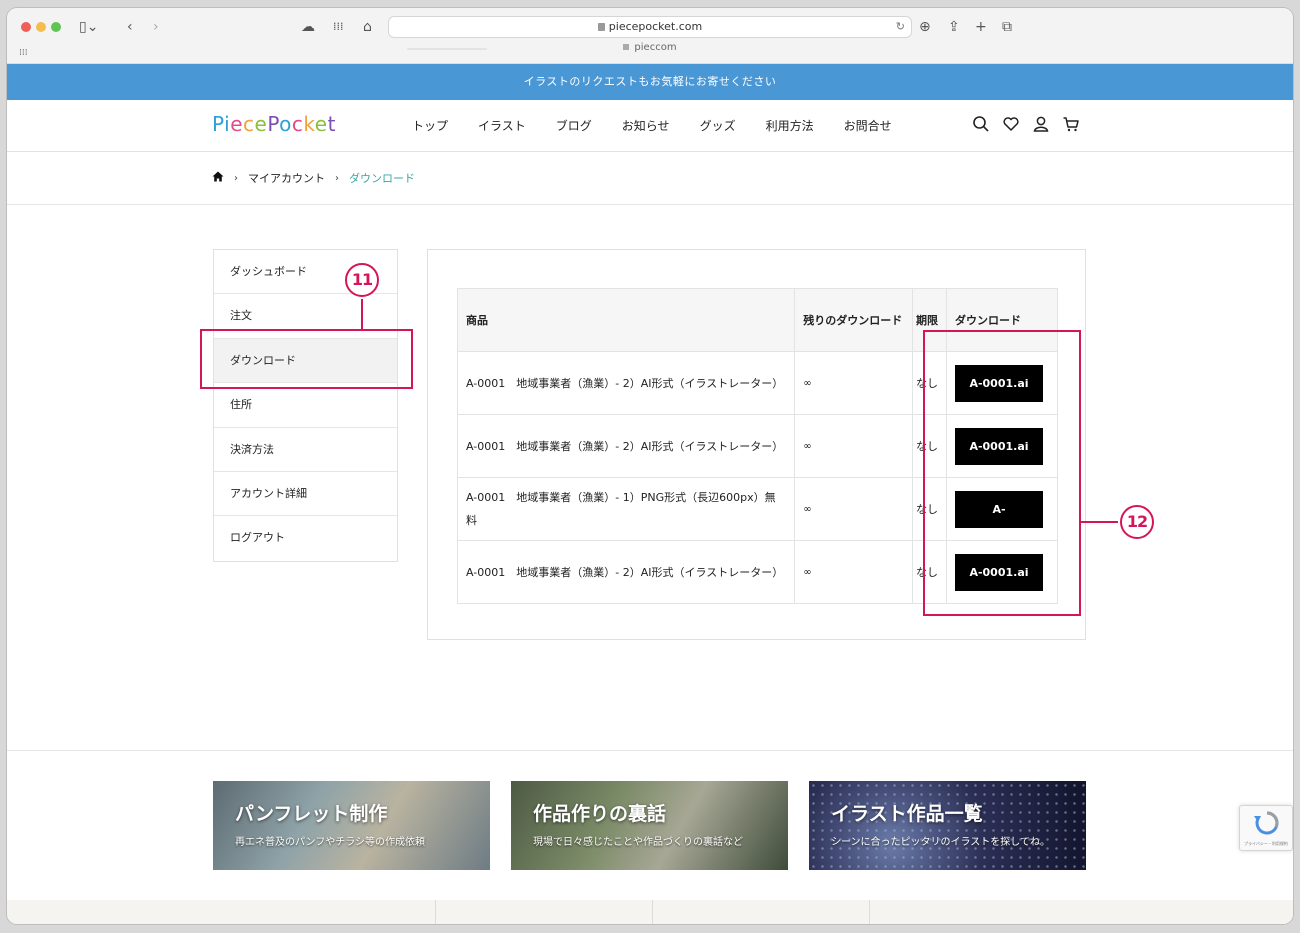  What do you see at coordinates (638, 842) in the screenshot?
I see `banner-subtitle: 現場で日々感じたことや作品づくりの裏話など` at bounding box center [638, 842].